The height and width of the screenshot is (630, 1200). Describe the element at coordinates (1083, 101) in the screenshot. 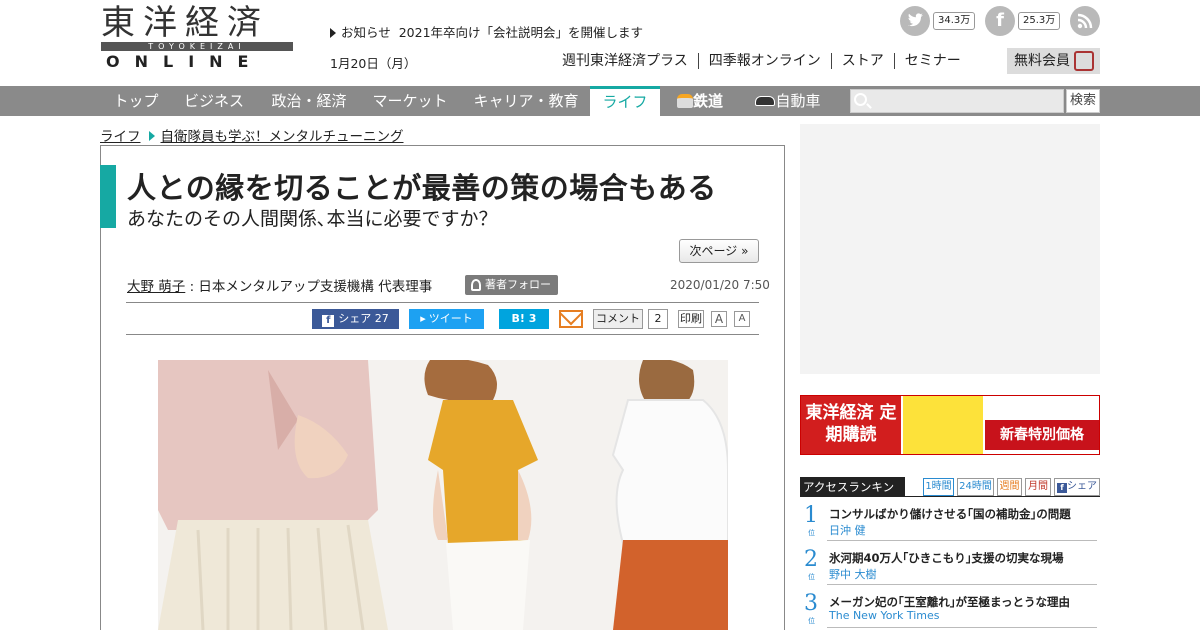

I see `search-button: 検索` at that location.